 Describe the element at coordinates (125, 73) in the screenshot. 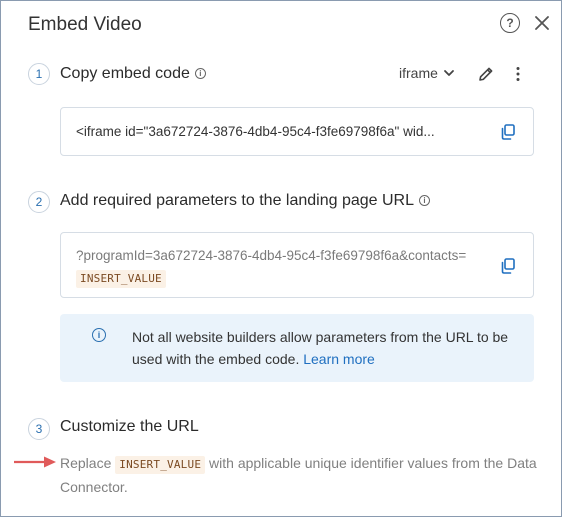

I see `step-1-title-text: Copy embed code` at that location.